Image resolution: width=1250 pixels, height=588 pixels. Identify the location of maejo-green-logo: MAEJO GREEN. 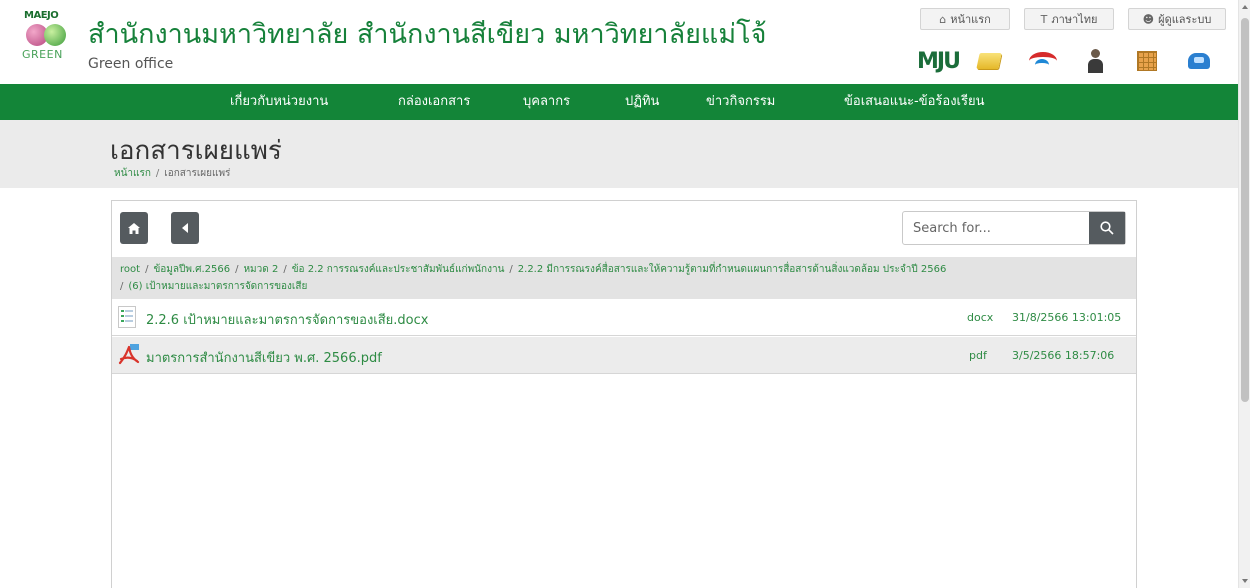
(46, 38).